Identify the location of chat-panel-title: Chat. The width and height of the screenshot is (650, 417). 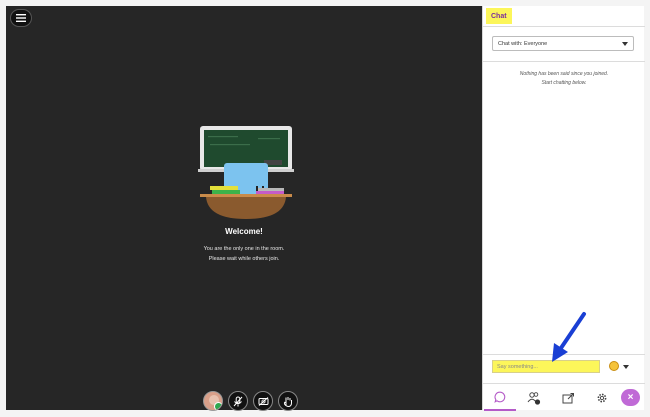
(499, 16).